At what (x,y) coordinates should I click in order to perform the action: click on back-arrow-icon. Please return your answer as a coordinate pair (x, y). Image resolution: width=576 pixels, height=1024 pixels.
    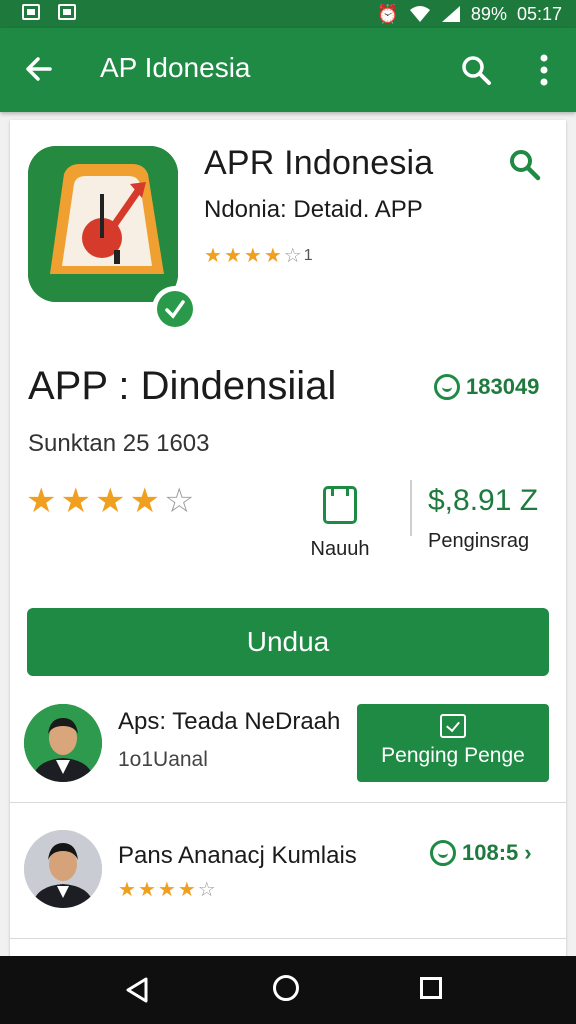
    Looking at the image, I should click on (39, 69).